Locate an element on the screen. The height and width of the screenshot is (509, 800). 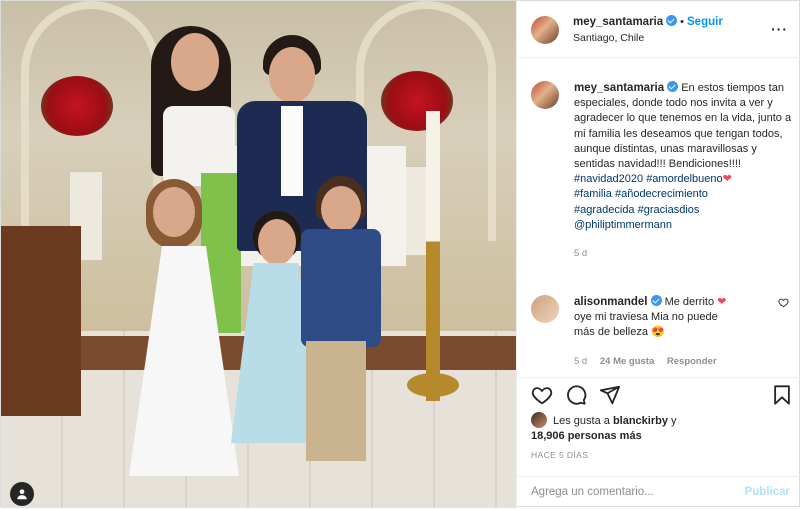
liker-username: blanckirby is located at coordinates (640, 421).